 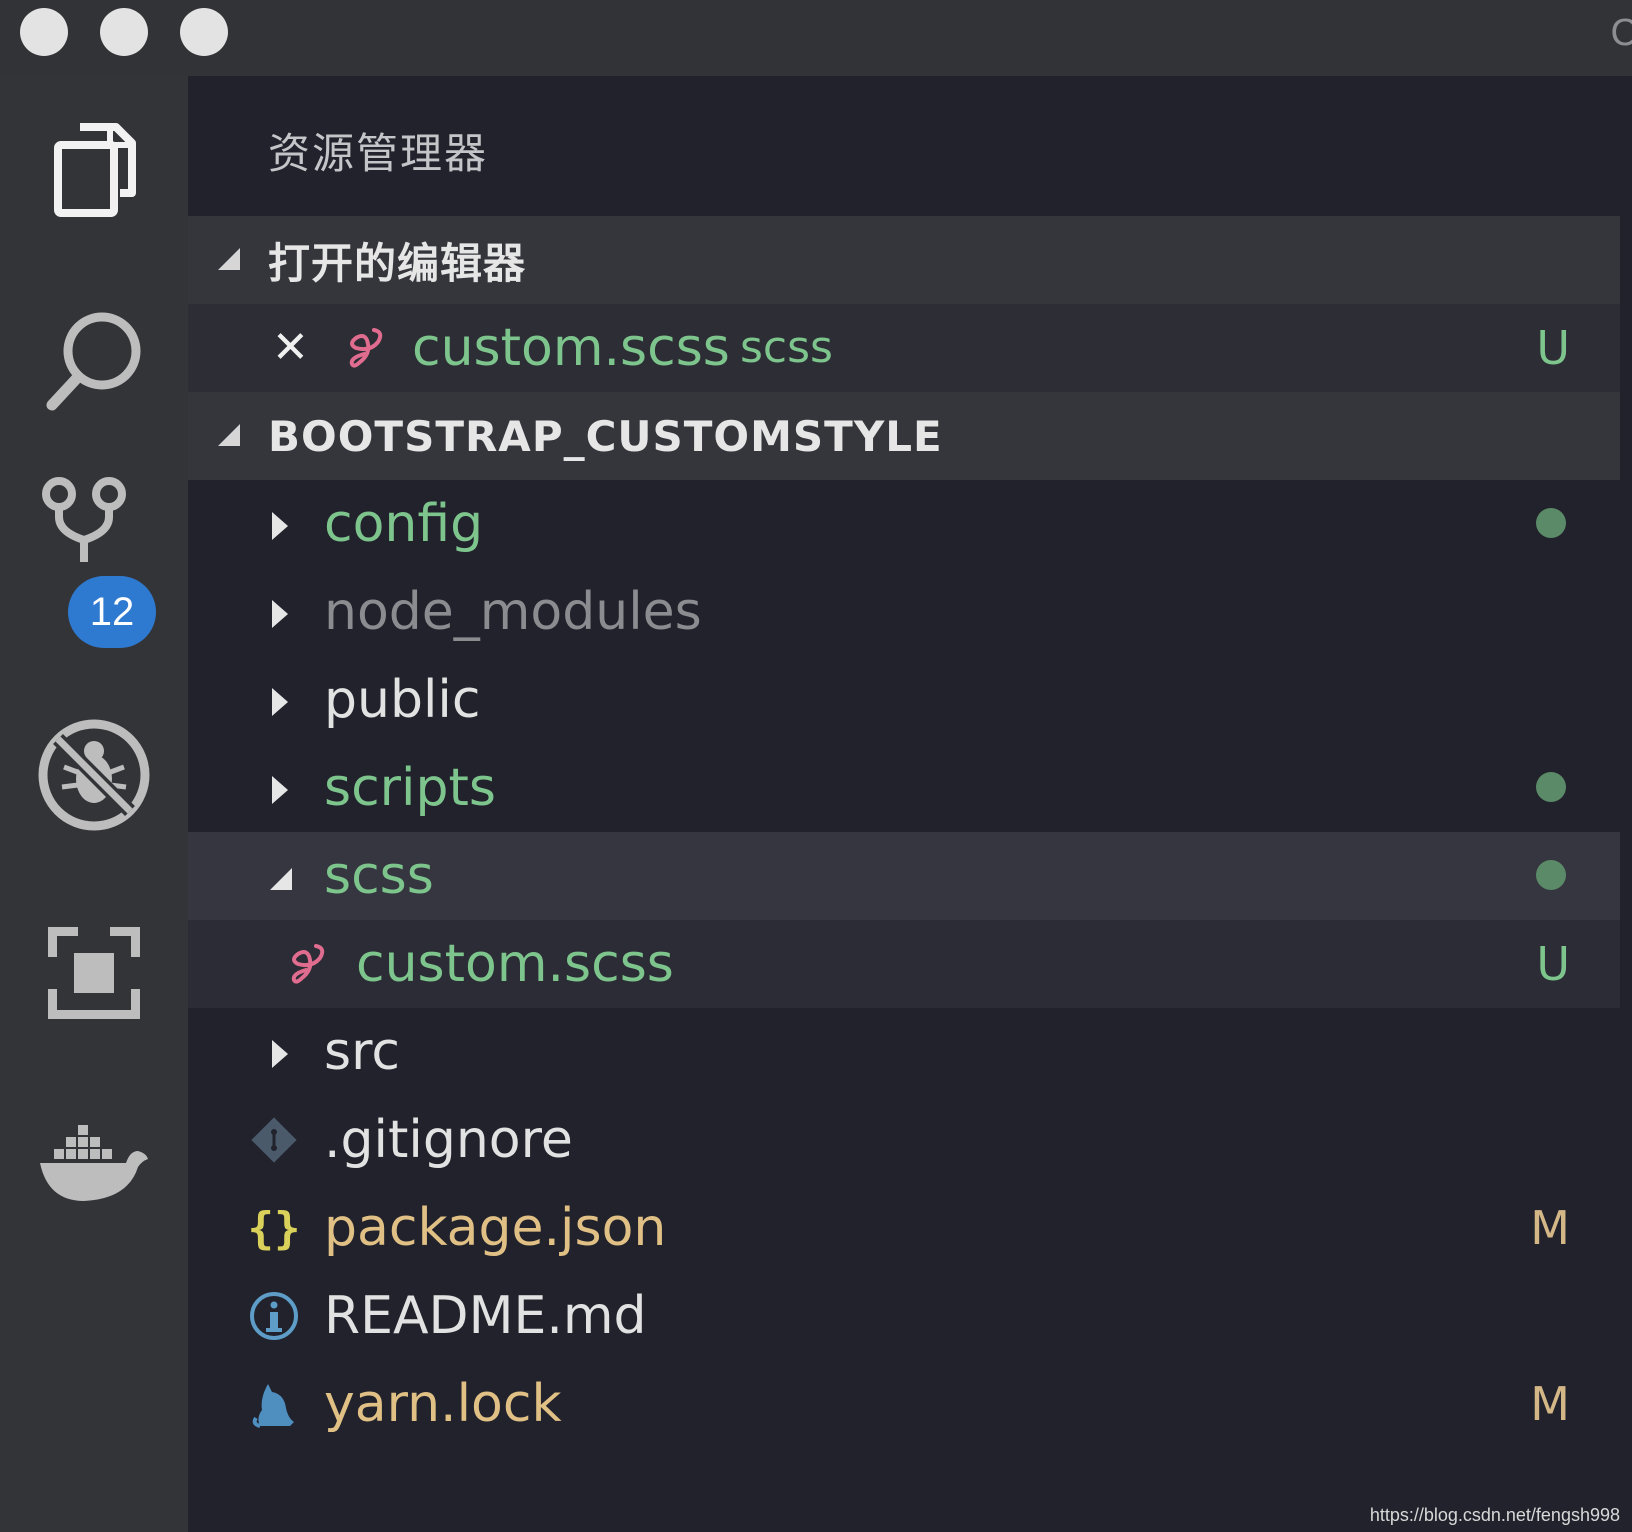 I want to click on tree-item-folder: scripts, so click(x=904, y=788).